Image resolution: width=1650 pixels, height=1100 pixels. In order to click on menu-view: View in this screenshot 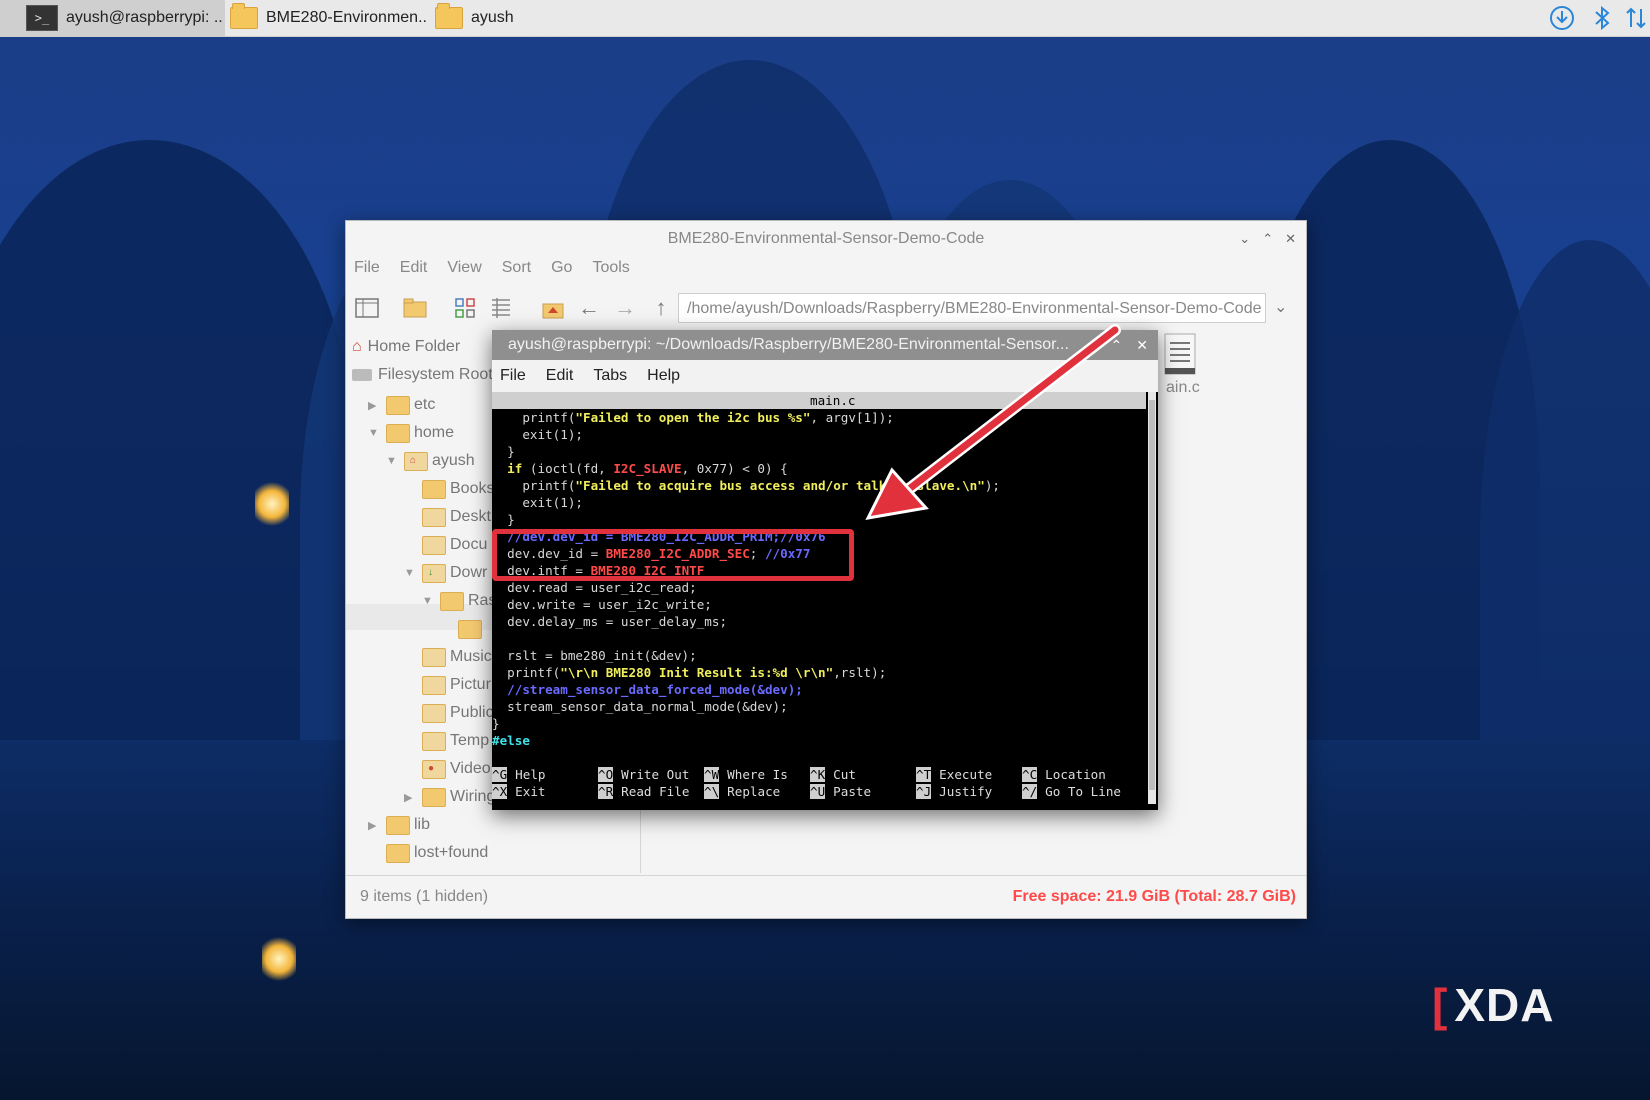, I will do `click(464, 268)`.